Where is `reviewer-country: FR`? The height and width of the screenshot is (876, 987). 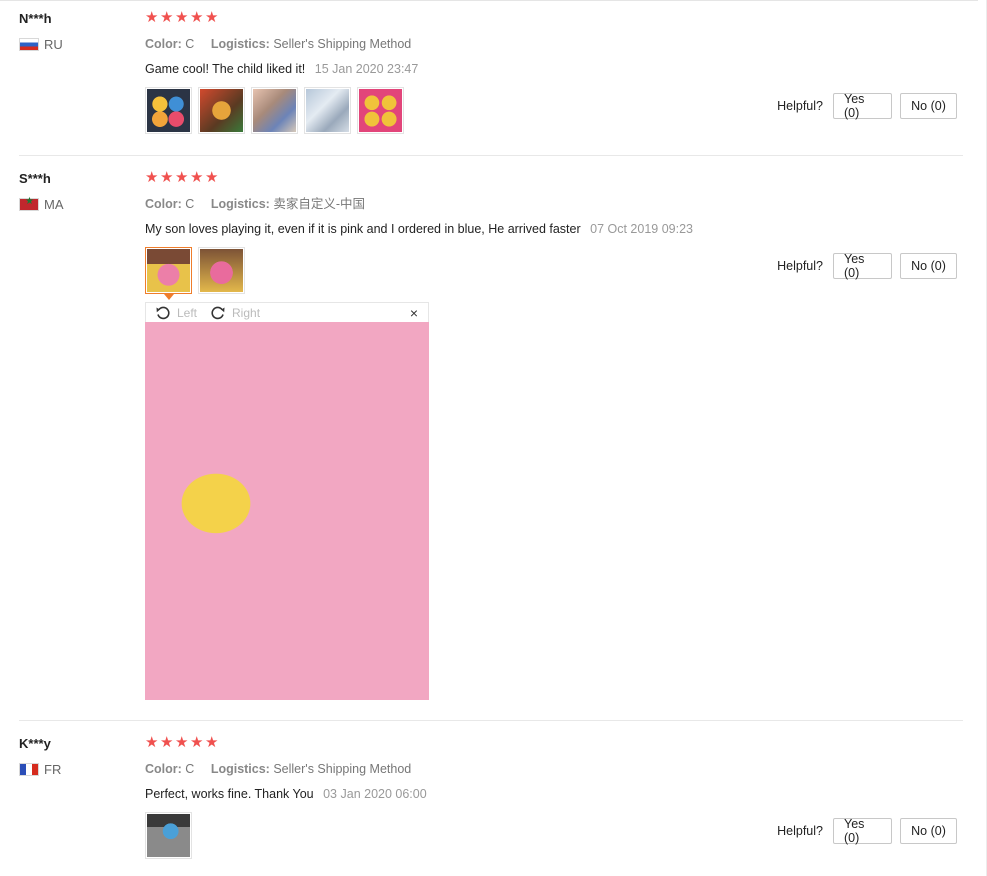 reviewer-country: FR is located at coordinates (74, 769).